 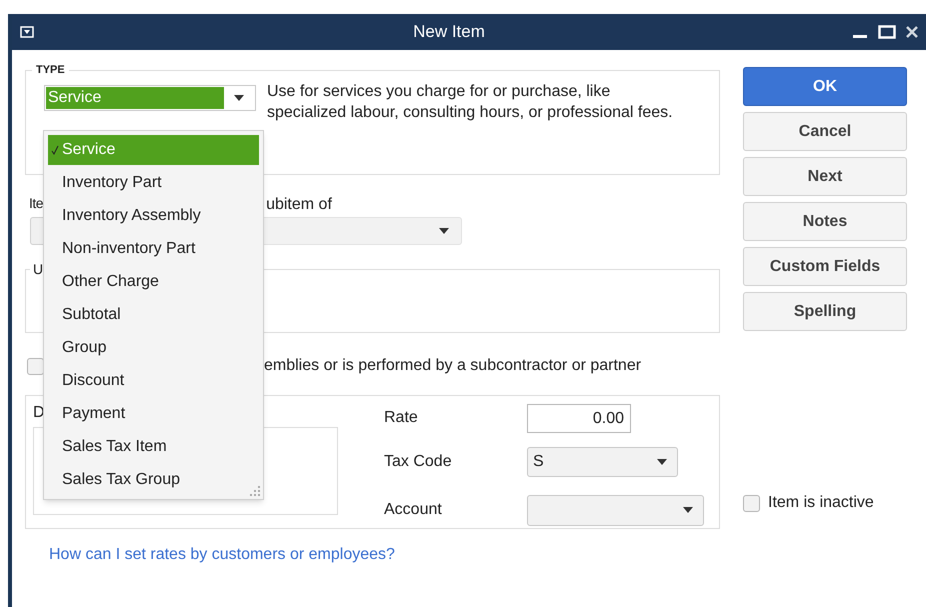 I want to click on menu-item: Sales Tax Group, so click(x=153, y=480).